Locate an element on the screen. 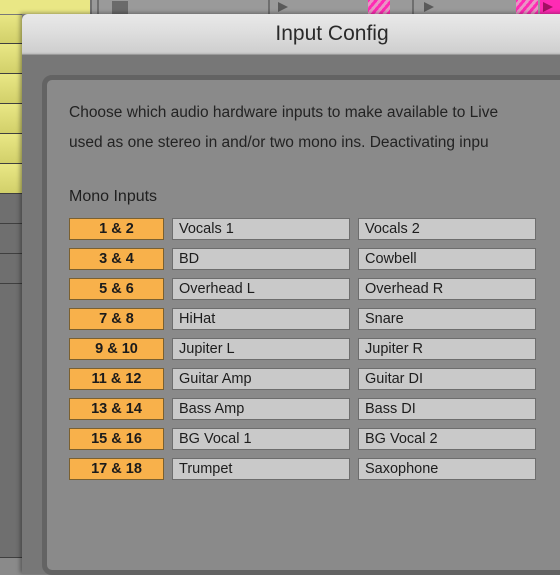  input-name-field-right: Vocals 2 is located at coordinates (447, 229).